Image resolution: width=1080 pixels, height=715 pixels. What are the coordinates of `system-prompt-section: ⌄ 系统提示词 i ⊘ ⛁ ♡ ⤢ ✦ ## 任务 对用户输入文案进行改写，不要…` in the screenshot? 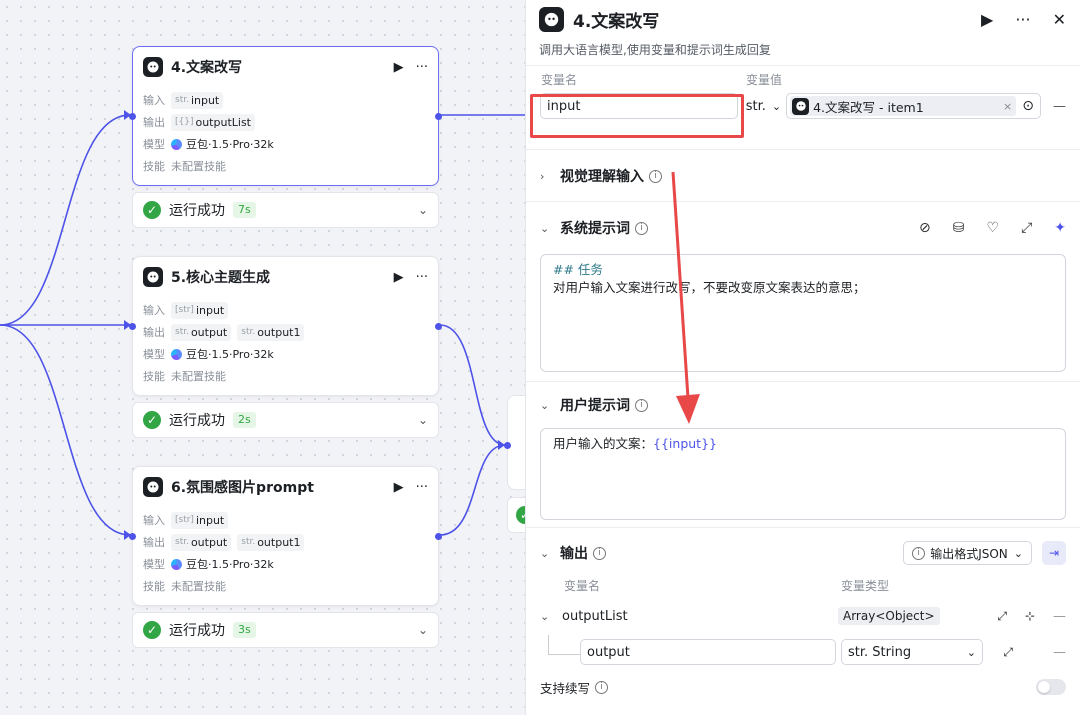 It's located at (803, 292).